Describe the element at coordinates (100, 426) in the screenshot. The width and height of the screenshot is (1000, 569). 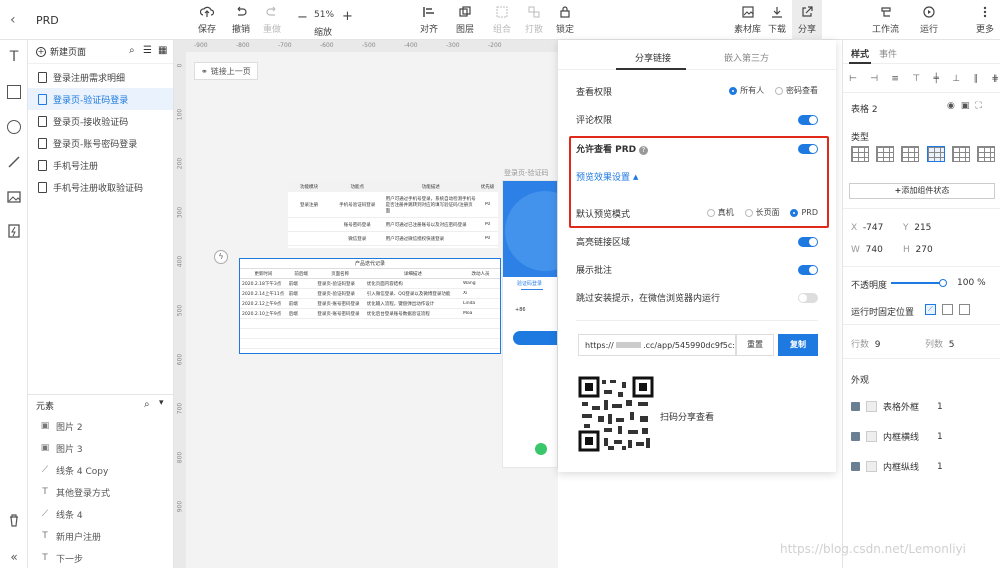
I see `element-item: ▣ 图片 2` at that location.